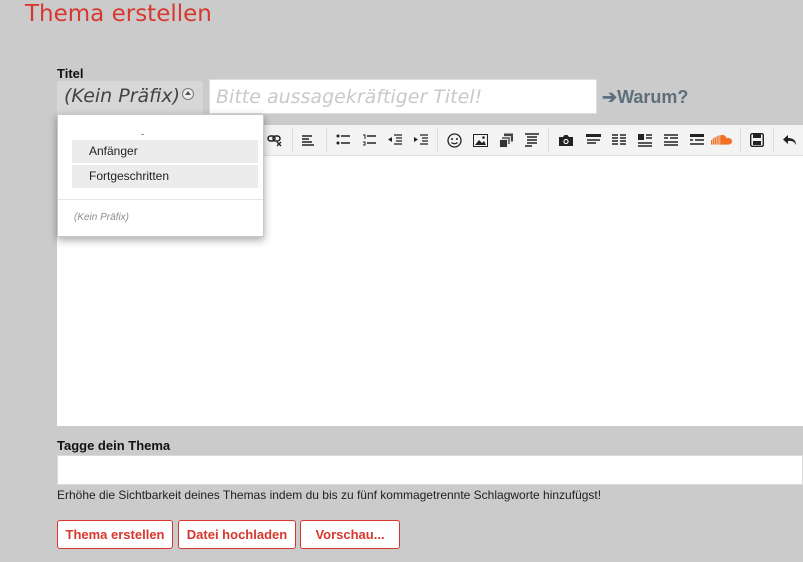  I want to click on prefix-dropdown: Anfänger Fortgeschritten (Kein Präfix), so click(160, 175).